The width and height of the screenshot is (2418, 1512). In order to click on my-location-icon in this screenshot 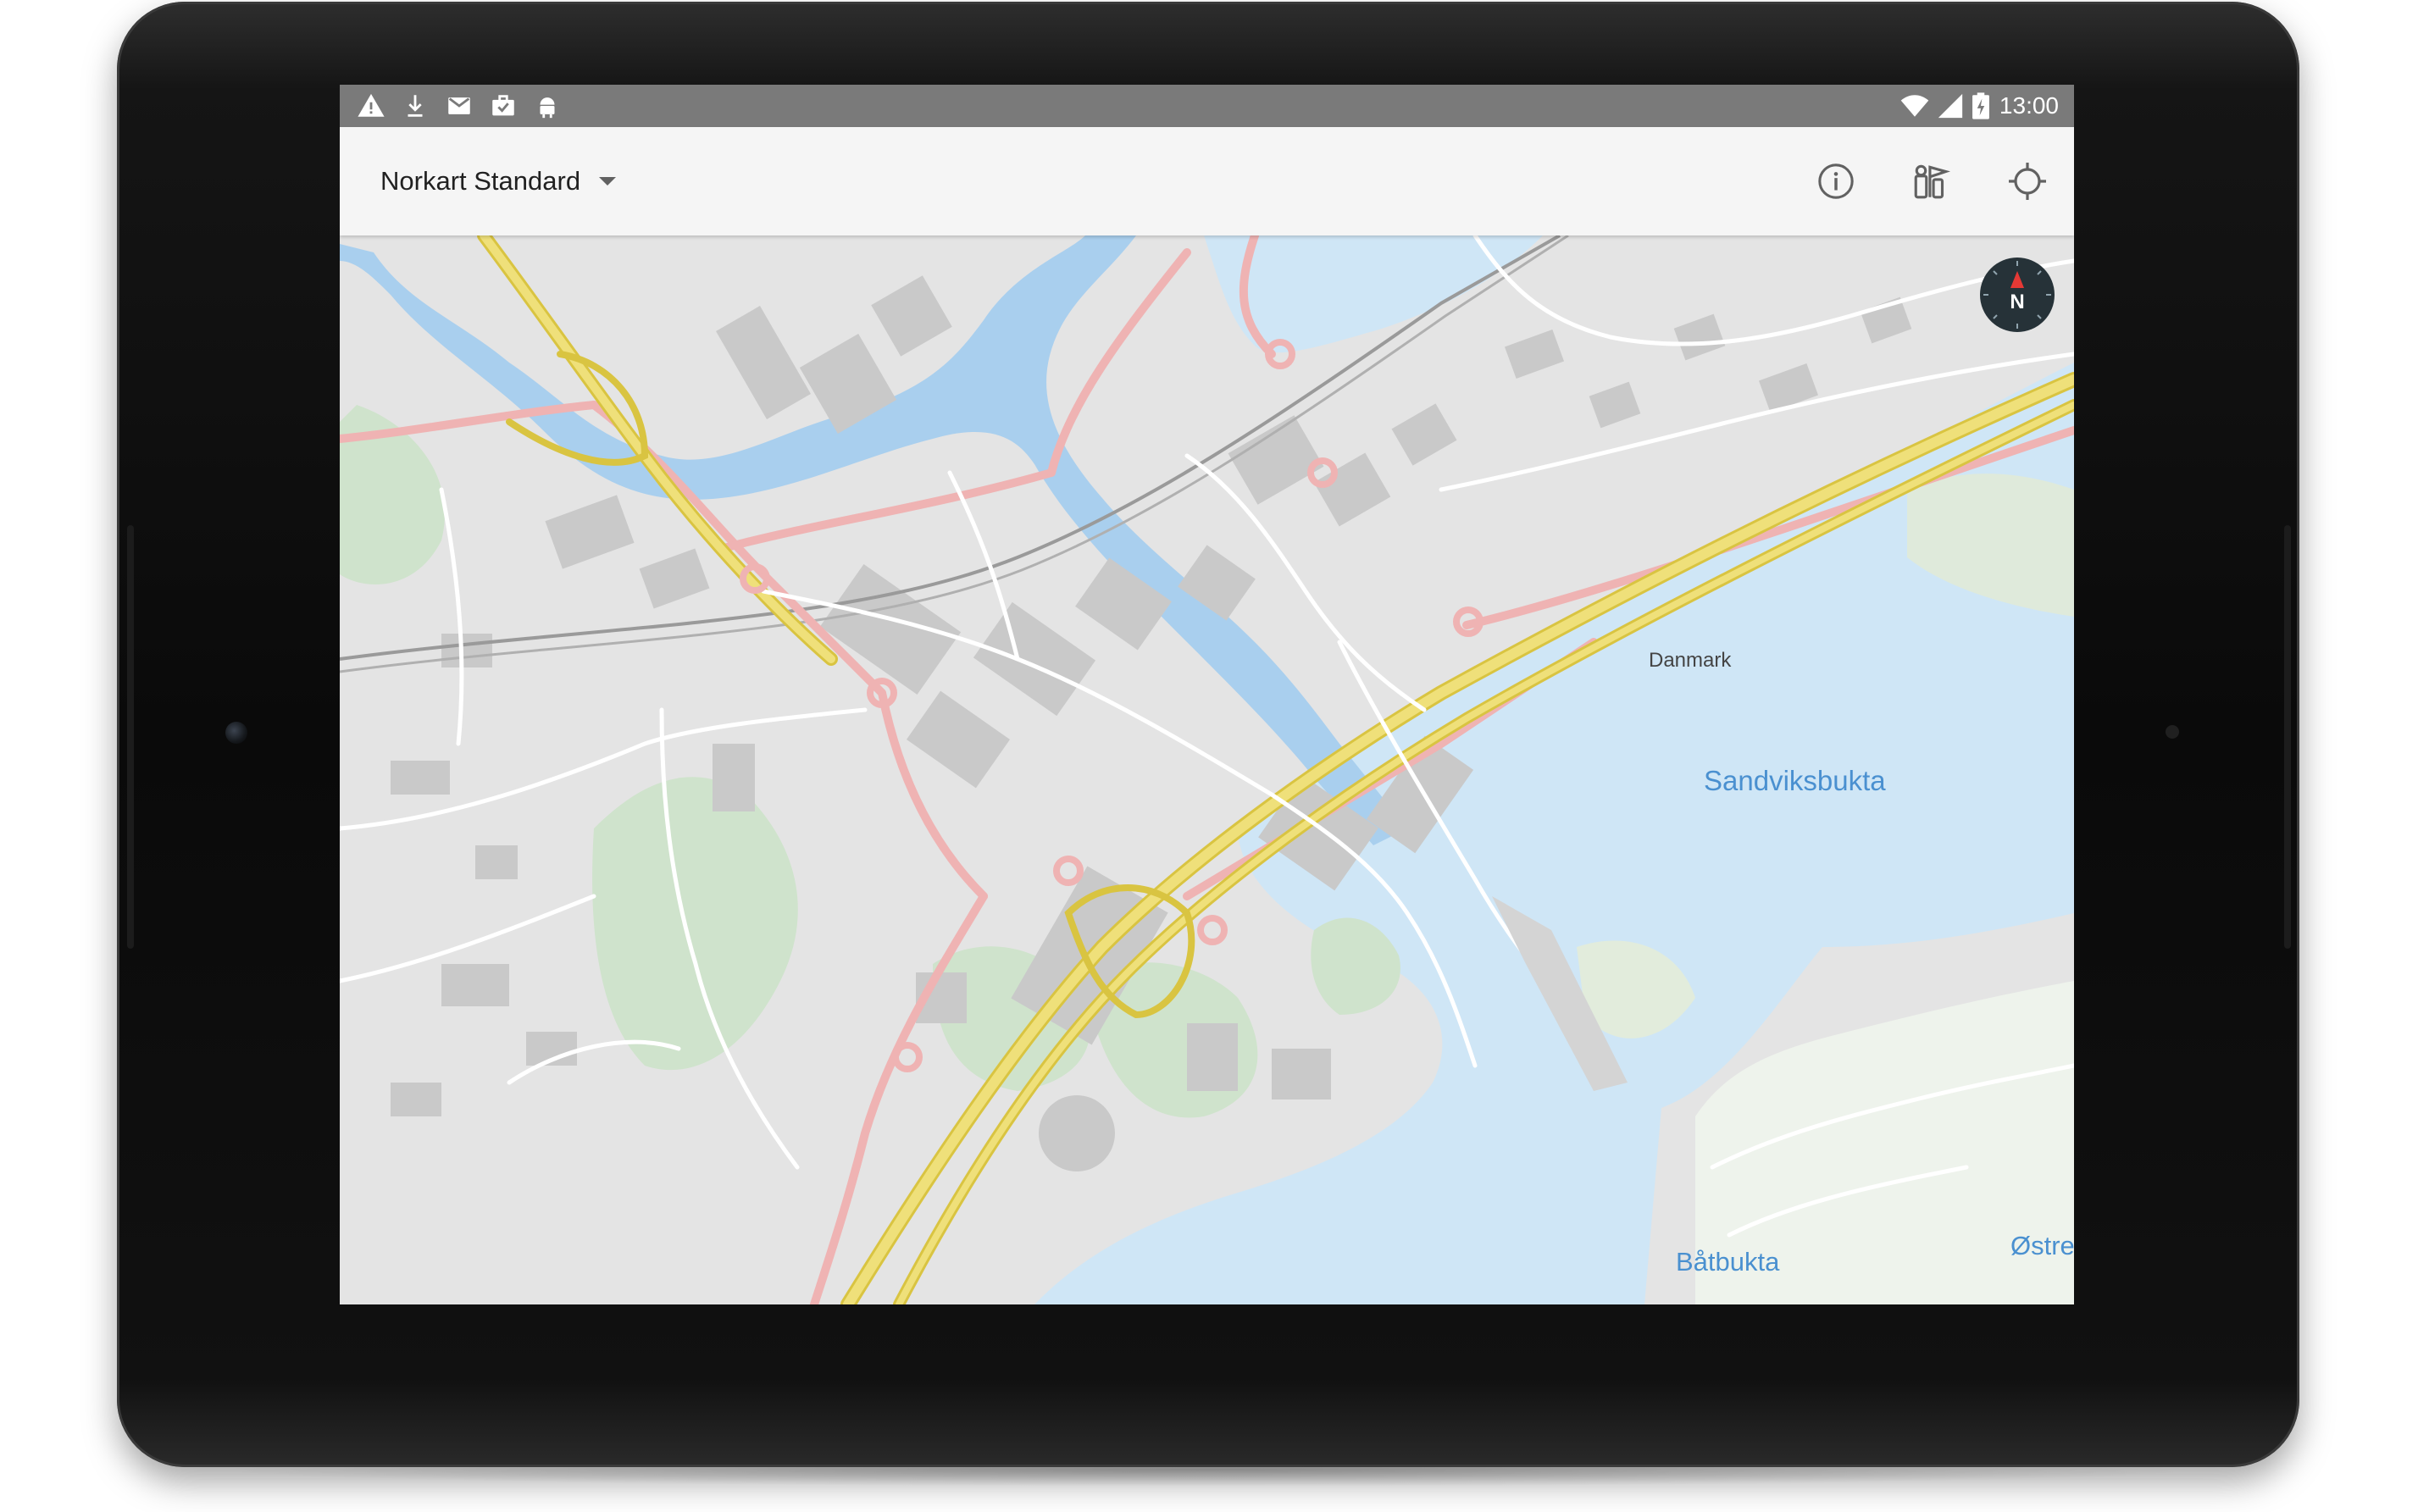, I will do `click(2027, 181)`.